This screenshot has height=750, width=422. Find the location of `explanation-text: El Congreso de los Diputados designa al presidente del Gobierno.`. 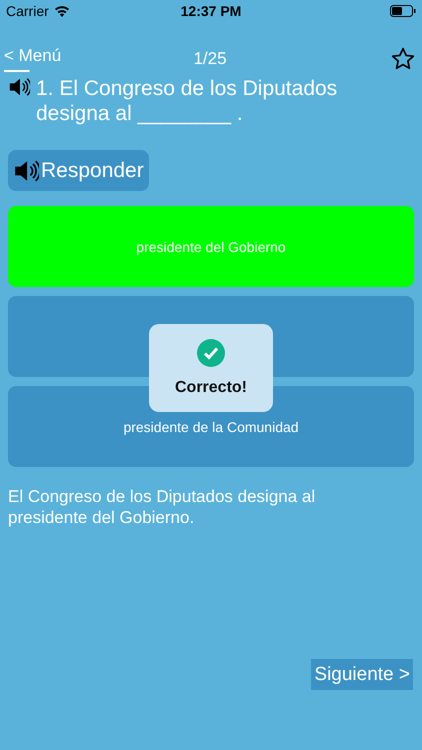

explanation-text: El Congreso de los Diputados designa al presidente del Gobierno. is located at coordinates (162, 507).